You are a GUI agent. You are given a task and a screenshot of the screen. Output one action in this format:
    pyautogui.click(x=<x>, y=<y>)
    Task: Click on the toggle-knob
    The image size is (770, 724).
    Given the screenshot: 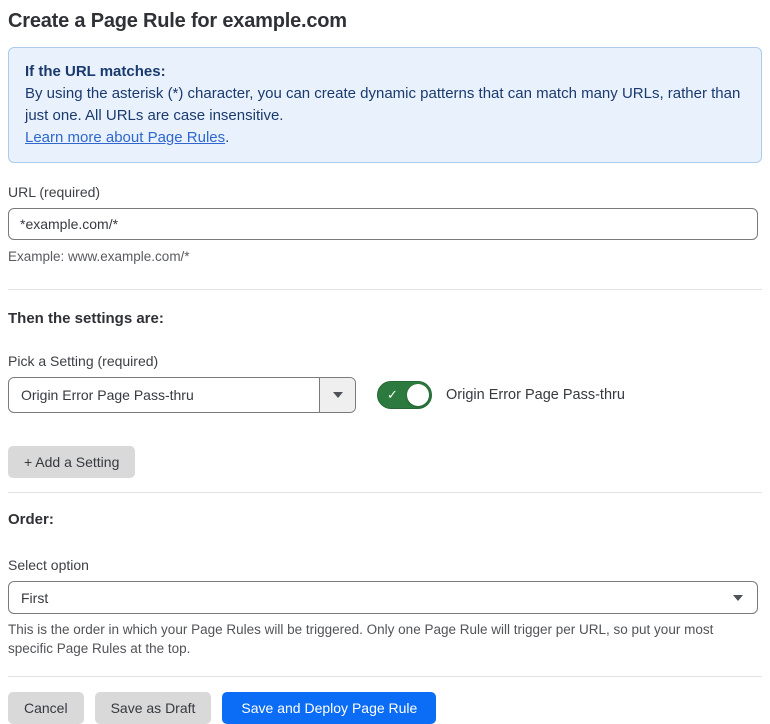 What is the action you would take?
    pyautogui.click(x=418, y=395)
    